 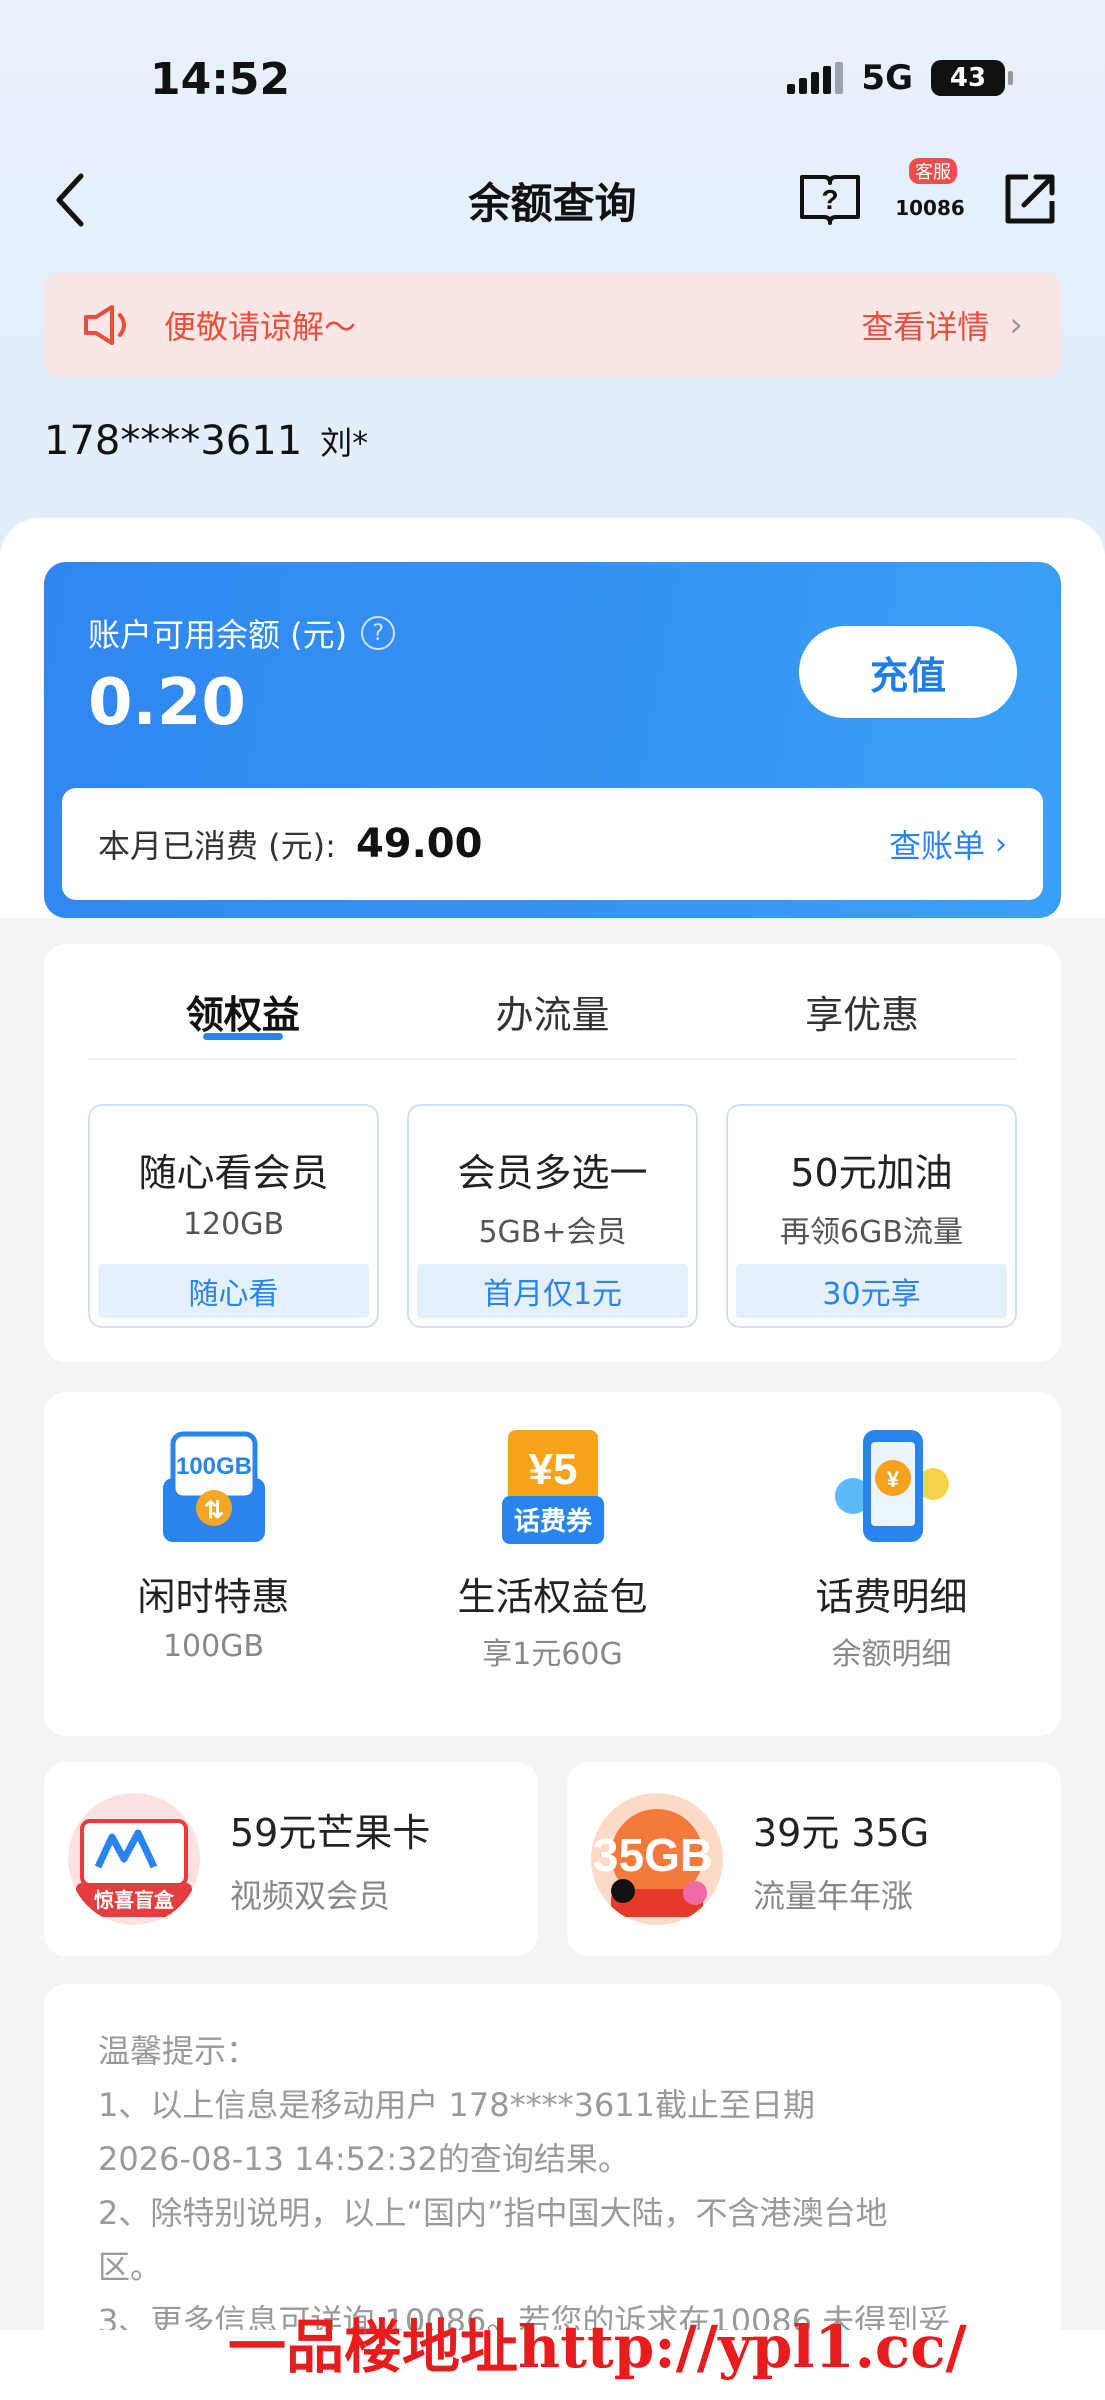 I want to click on service-subtitle: 100GB, so click(x=213, y=1646).